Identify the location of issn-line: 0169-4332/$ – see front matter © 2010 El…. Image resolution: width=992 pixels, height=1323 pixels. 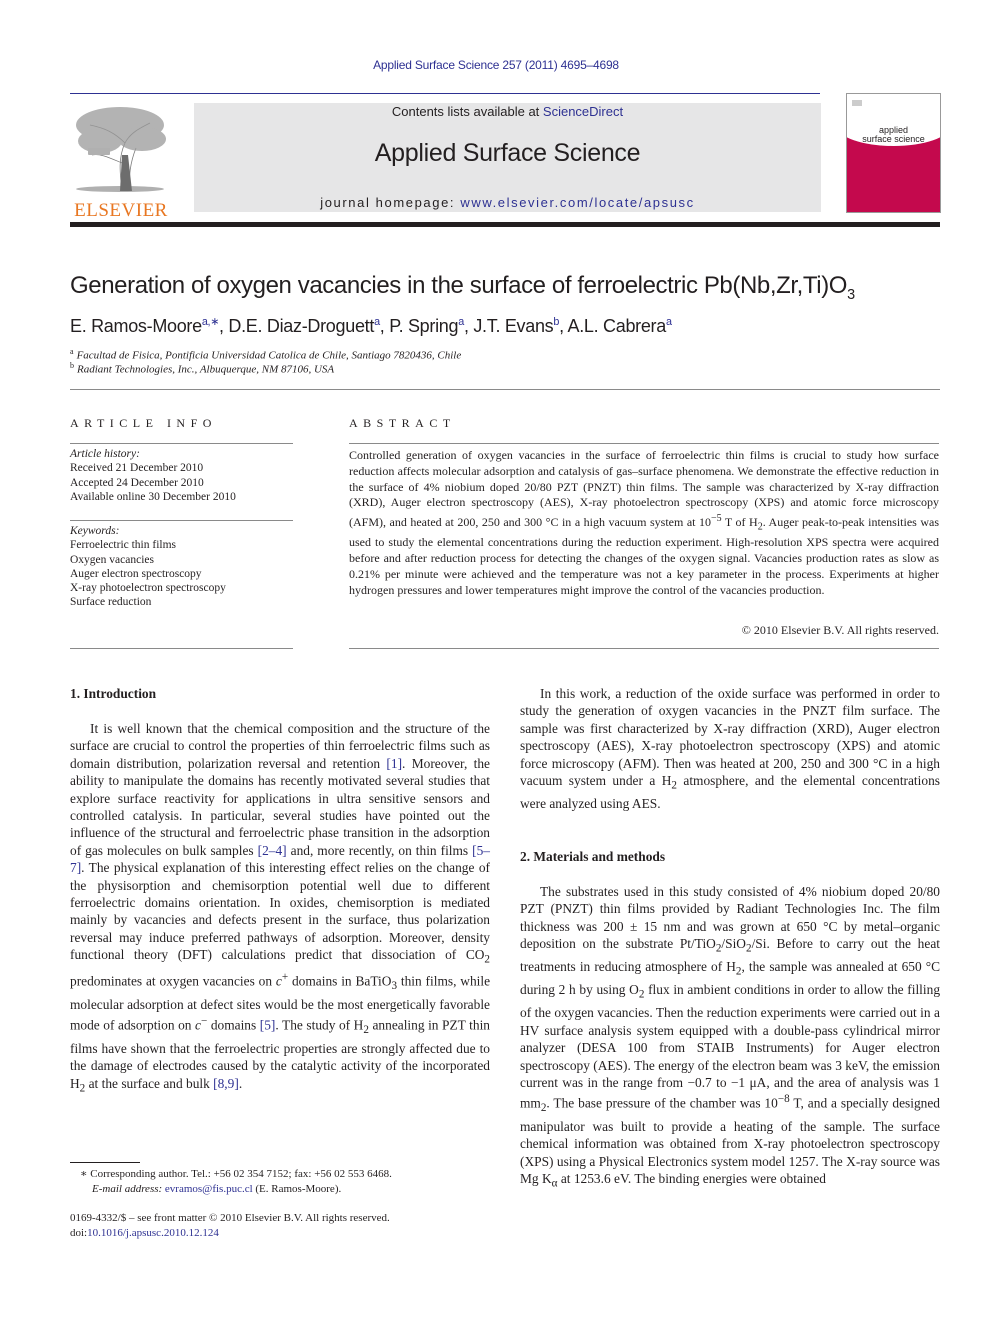
(230, 1218).